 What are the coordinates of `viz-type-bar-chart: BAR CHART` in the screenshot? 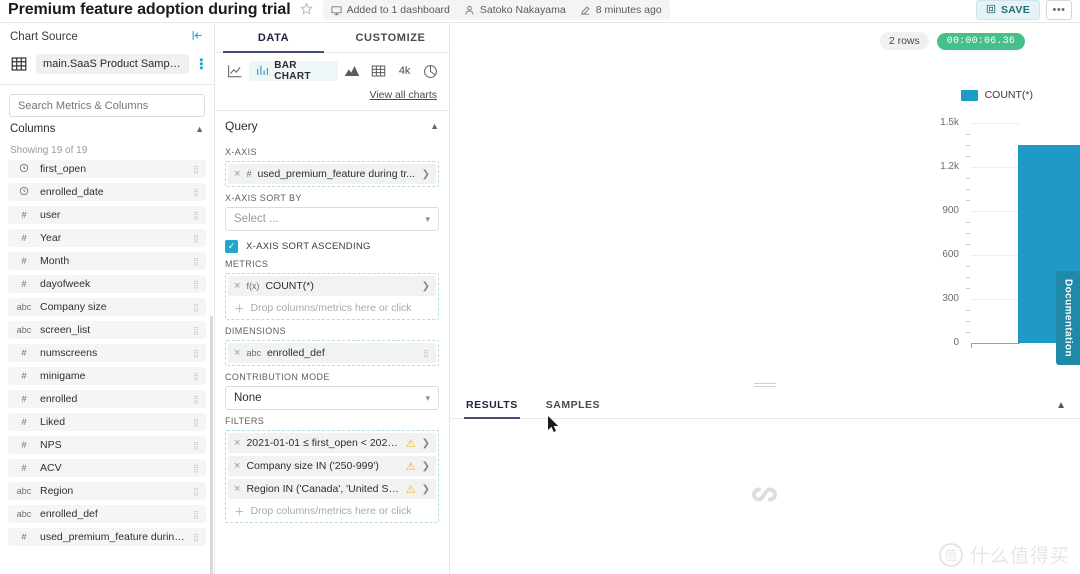 It's located at (293, 71).